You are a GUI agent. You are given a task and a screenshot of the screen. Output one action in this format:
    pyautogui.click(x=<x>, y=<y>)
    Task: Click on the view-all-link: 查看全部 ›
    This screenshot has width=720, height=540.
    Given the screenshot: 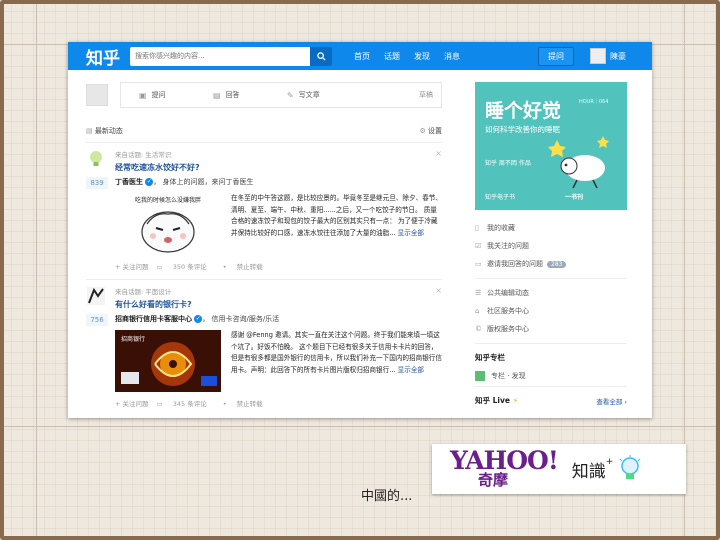 What is the action you would take?
    pyautogui.click(x=611, y=401)
    